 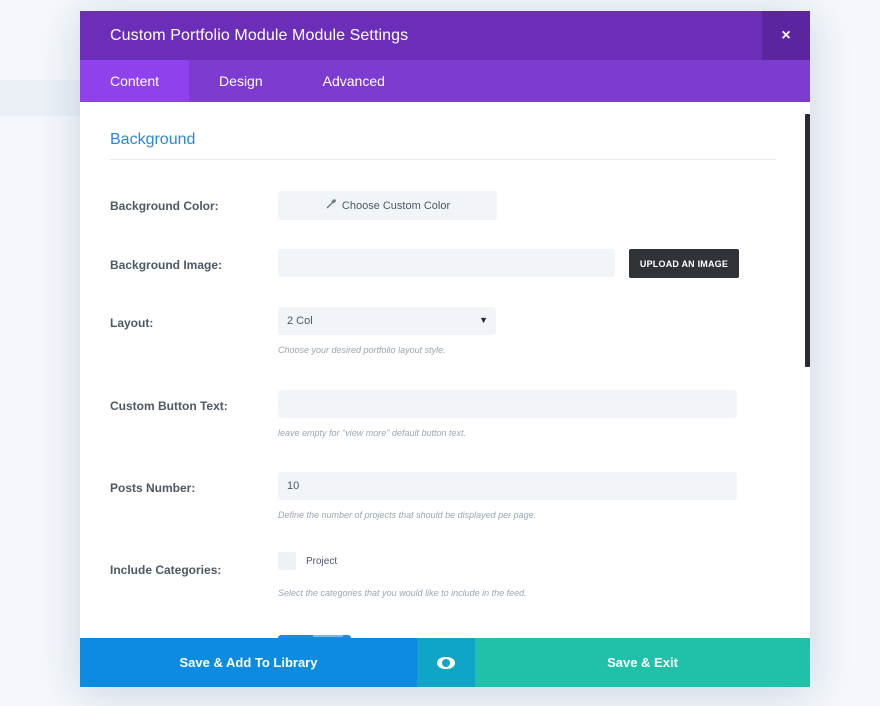 What do you see at coordinates (354, 81) in the screenshot?
I see `tab-advanced: Advanced` at bounding box center [354, 81].